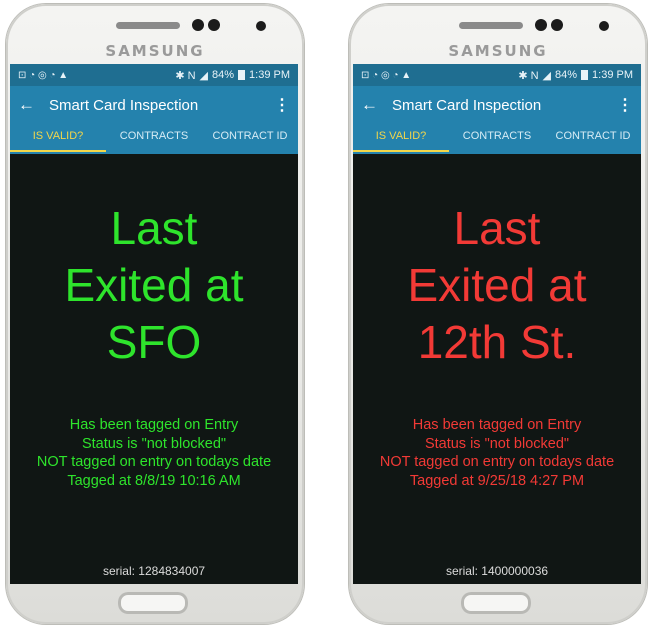 This screenshot has height=629, width=649. What do you see at coordinates (154, 480) in the screenshot?
I see `detail-line: Tagged at 8/8/19 10:16 AM` at bounding box center [154, 480].